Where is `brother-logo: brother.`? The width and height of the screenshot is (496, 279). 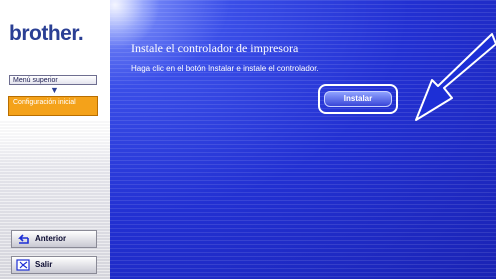 brother-logo: brother. is located at coordinates (46, 34).